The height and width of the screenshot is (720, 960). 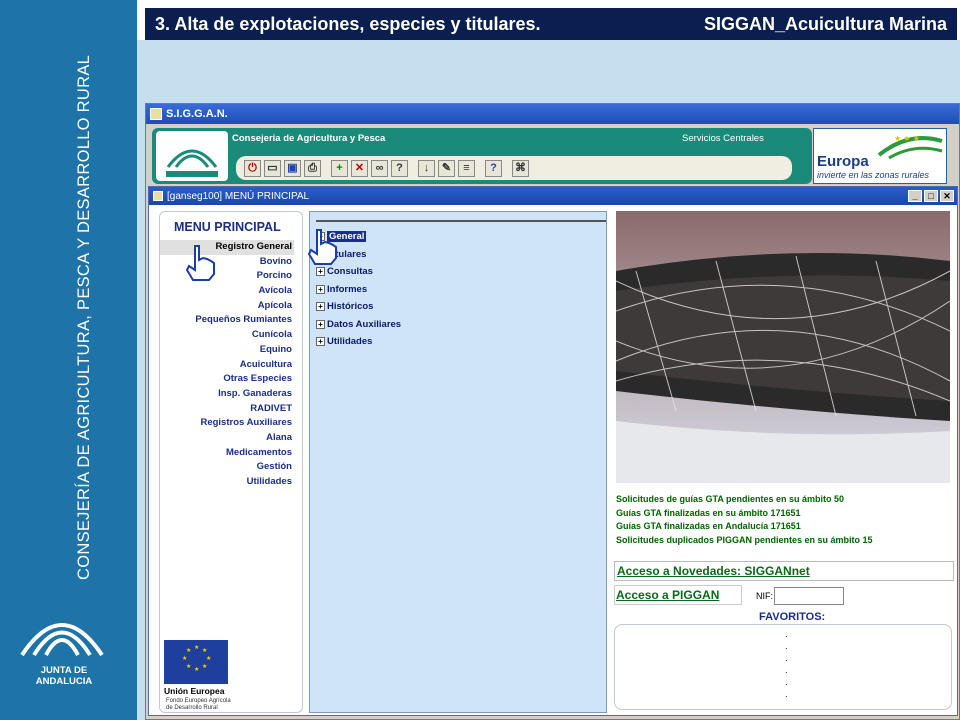 I want to click on menu-item-utilidades: Utilidades, so click(x=227, y=482).